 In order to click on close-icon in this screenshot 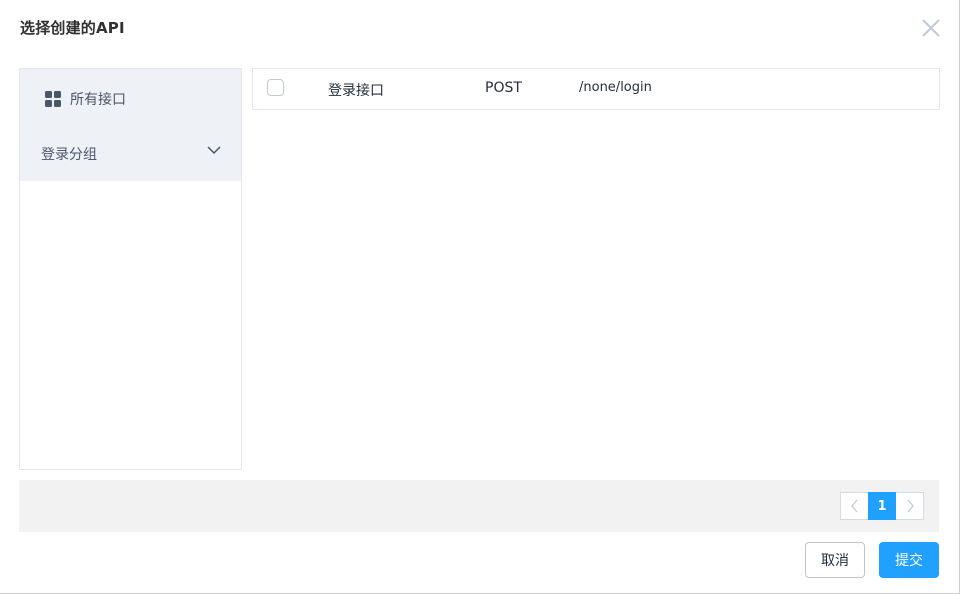, I will do `click(931, 28)`.